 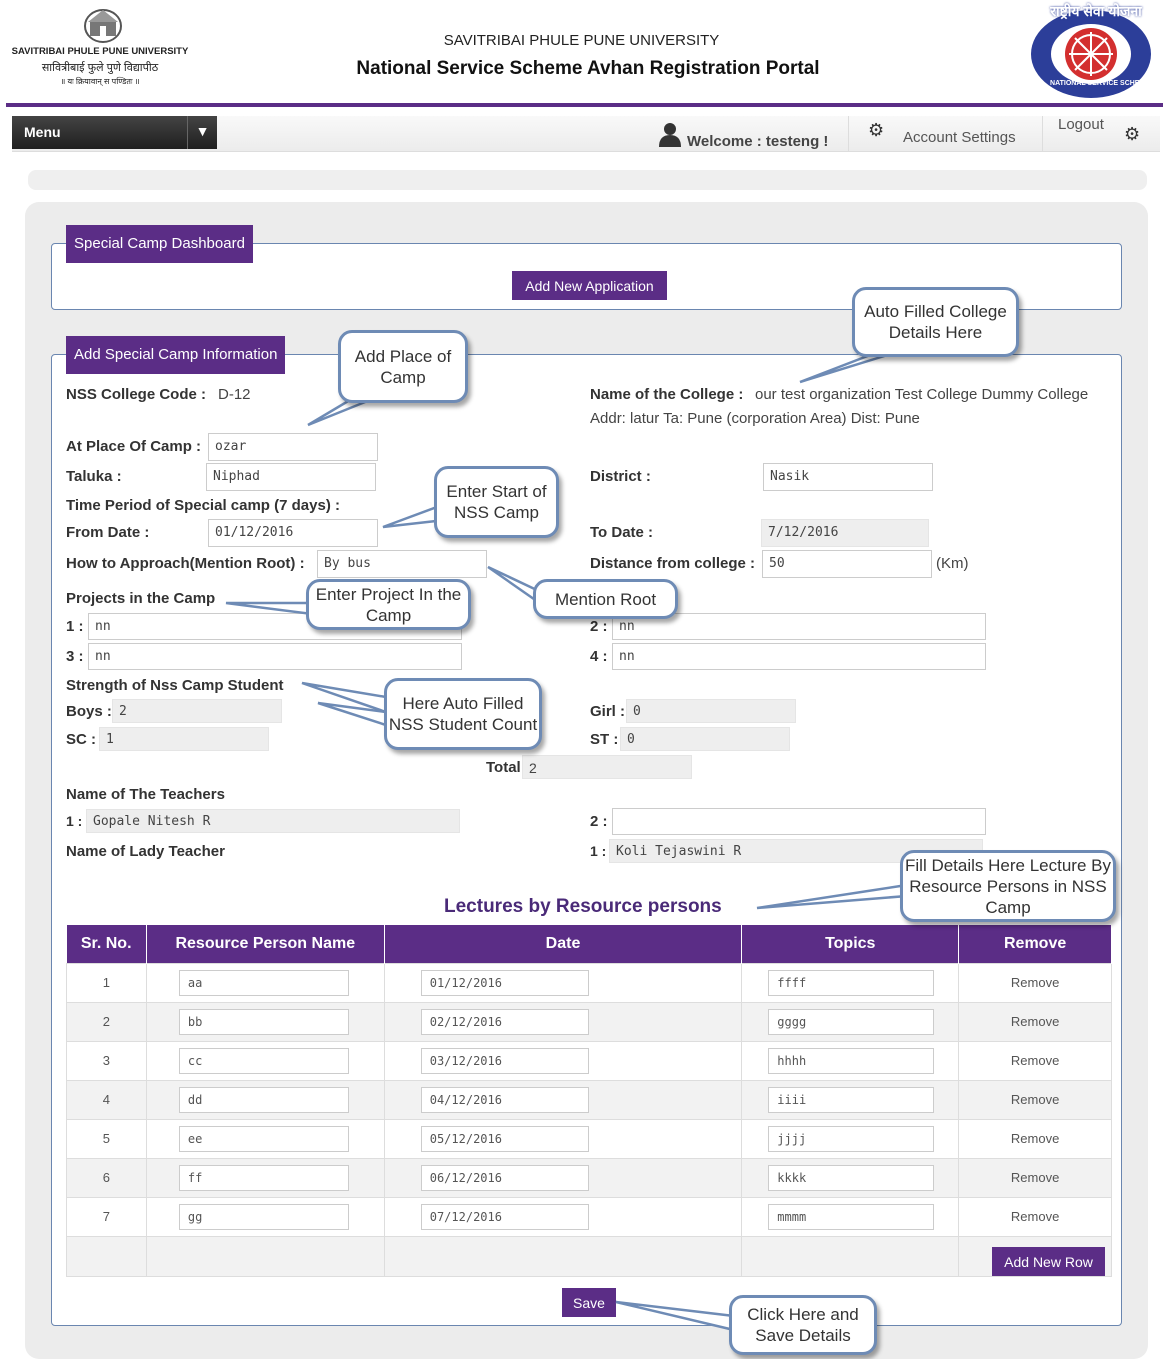 I want to click on callout-pointer-project, so click(x=269, y=608).